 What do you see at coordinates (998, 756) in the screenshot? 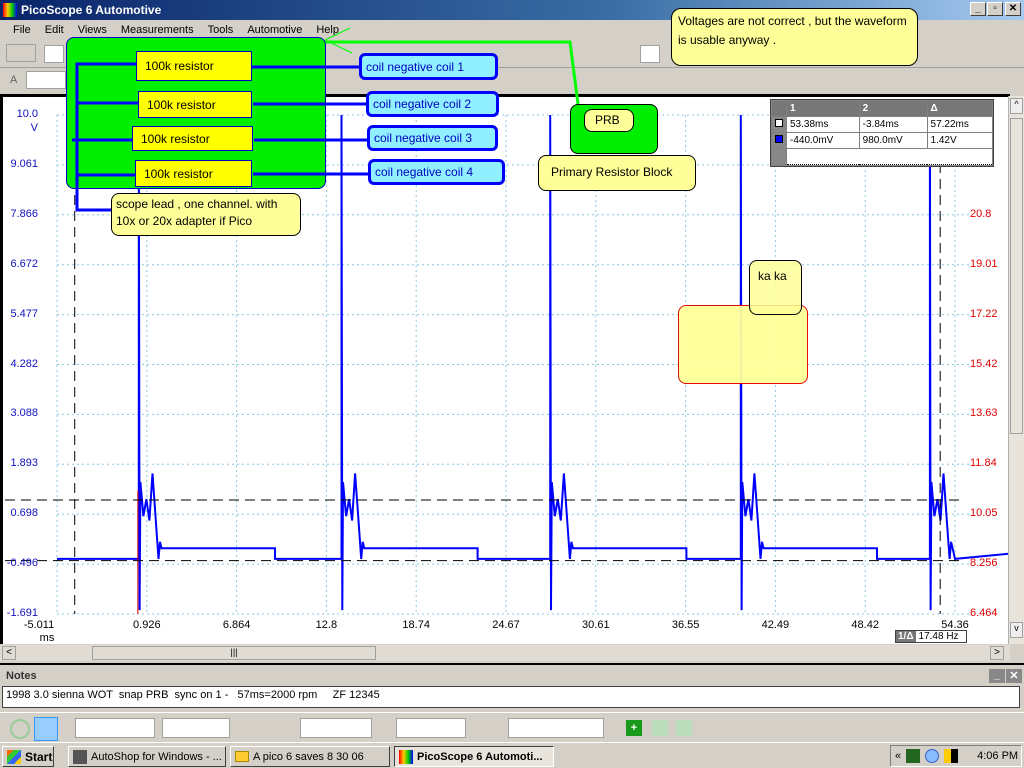
I see `clock: 4:06 PM` at bounding box center [998, 756].